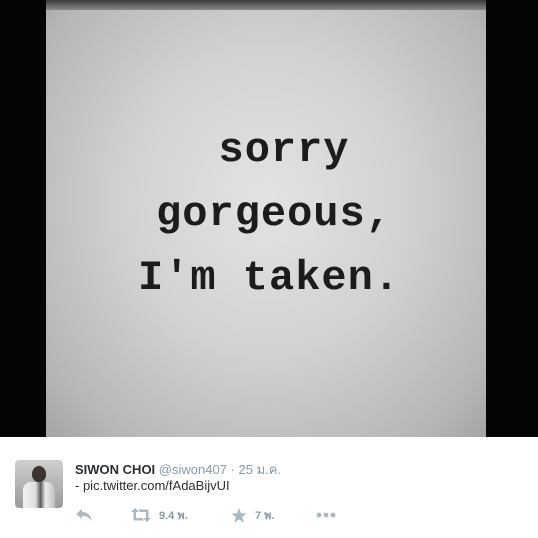 This screenshot has width=538, height=538. I want to click on tweet-text: - pic.twitter.com/fAdaBijvUI, so click(152, 485).